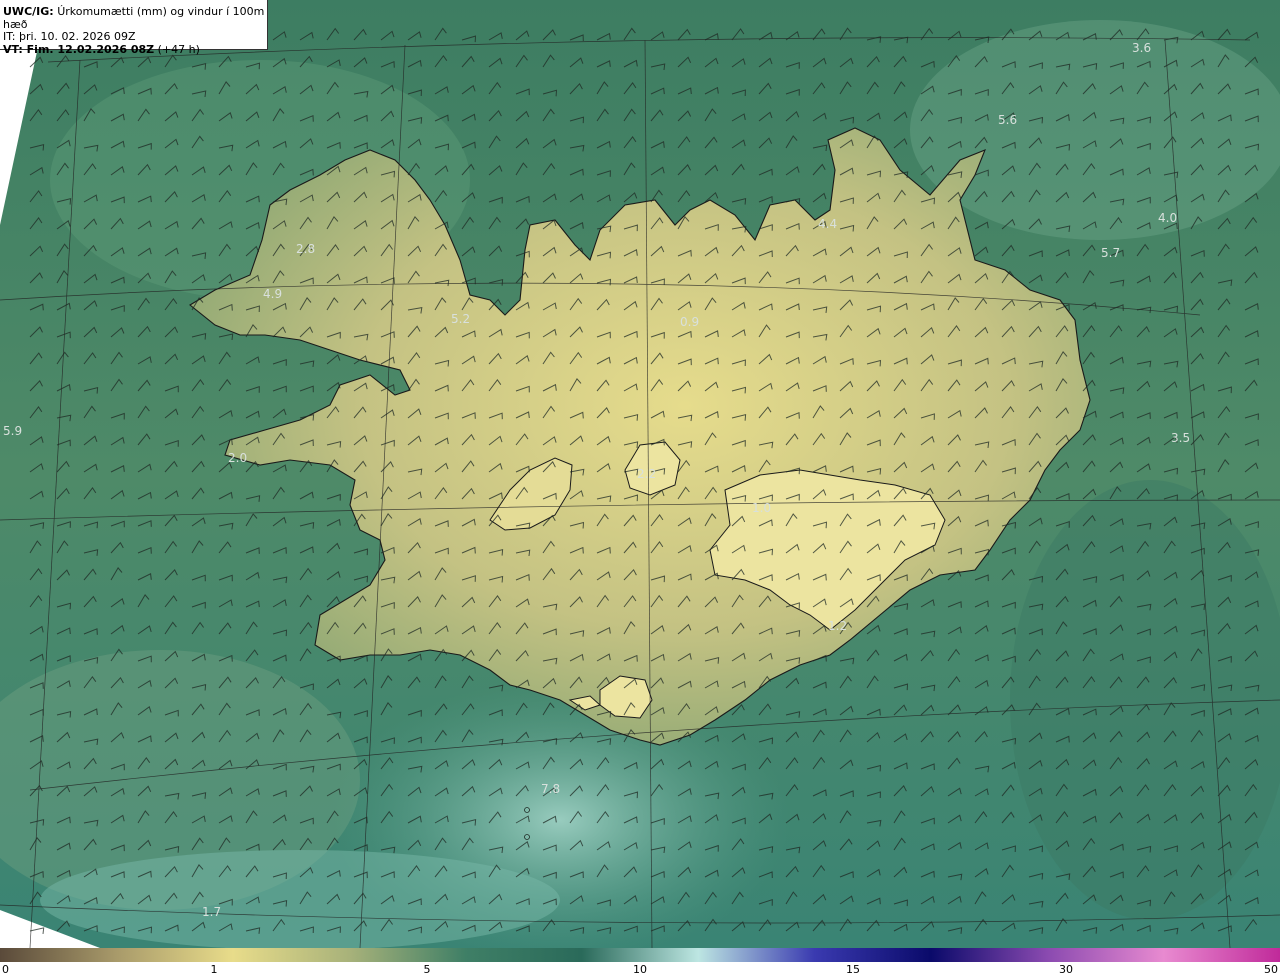 This screenshot has width=1280, height=978. I want to click on colorbar-tick: 5, so click(427, 969).